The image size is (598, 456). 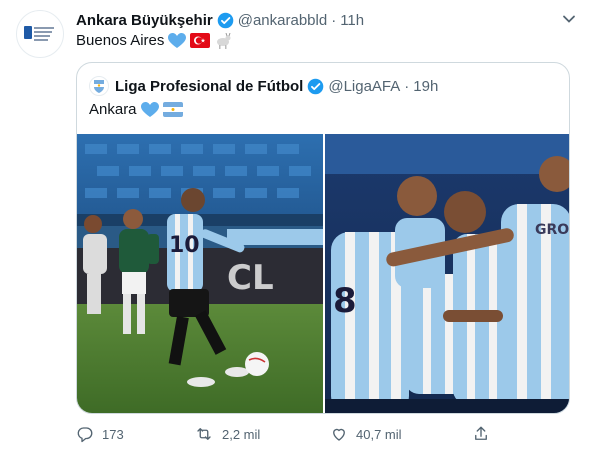 I want to click on svg-text: CL, so click(x=250, y=278).